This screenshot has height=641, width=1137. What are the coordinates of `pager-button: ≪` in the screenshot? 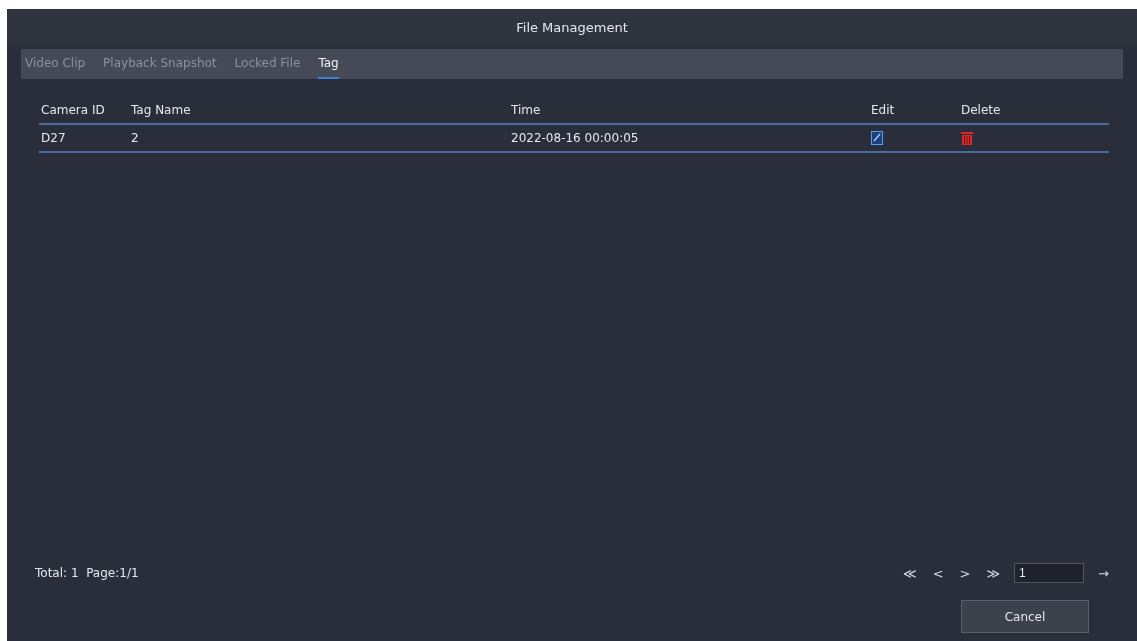 It's located at (910, 573).